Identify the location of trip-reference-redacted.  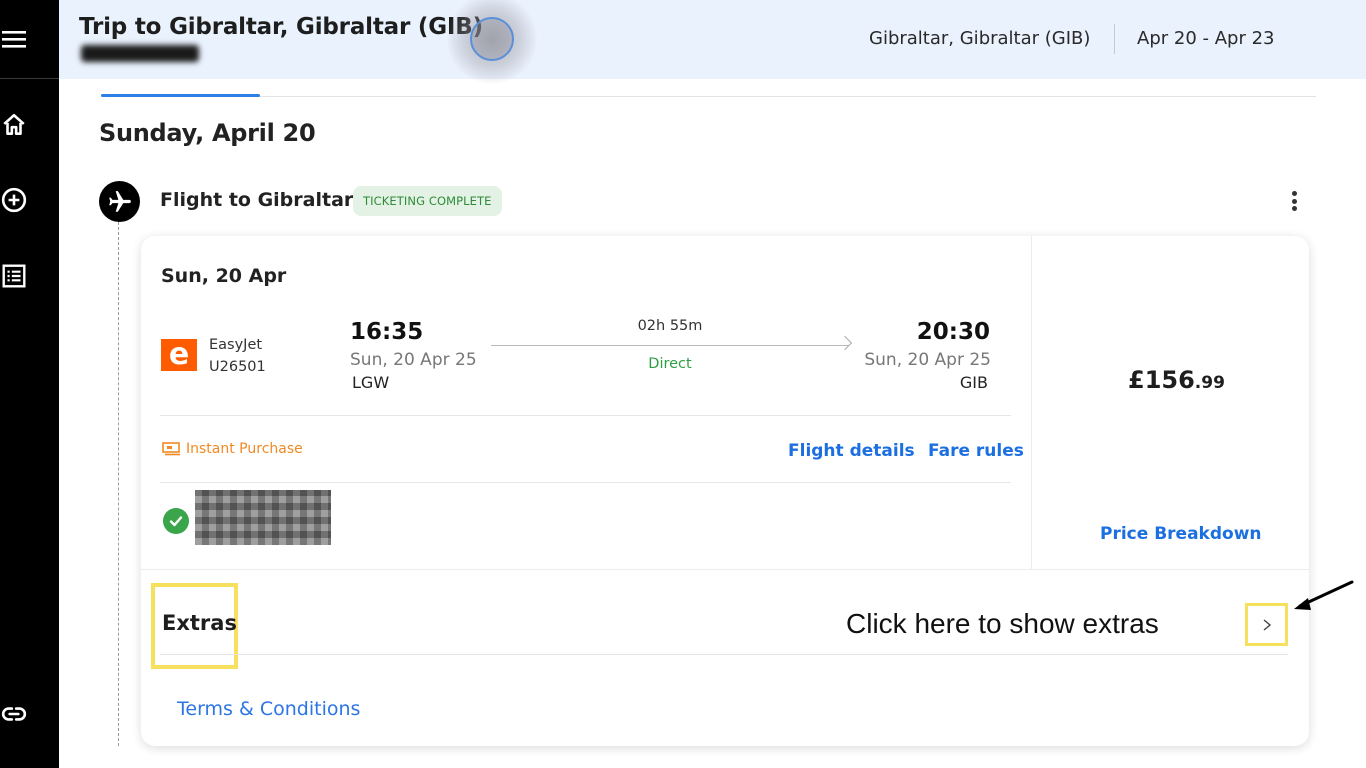
(140, 53).